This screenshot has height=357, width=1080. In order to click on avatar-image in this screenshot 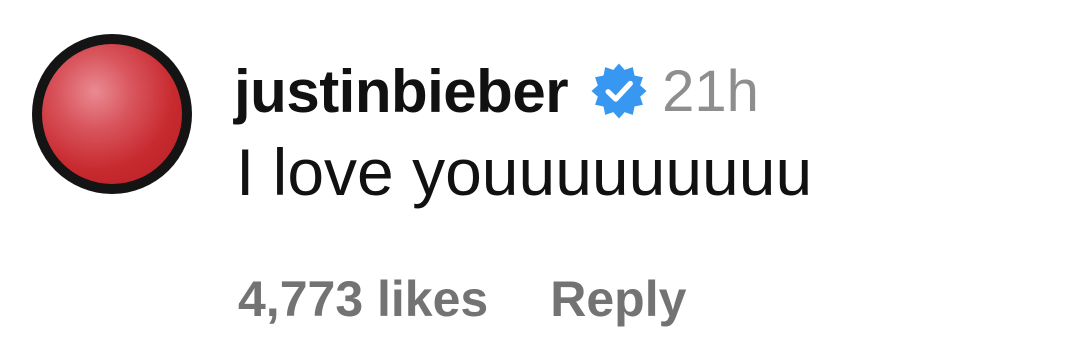, I will do `click(112, 114)`.